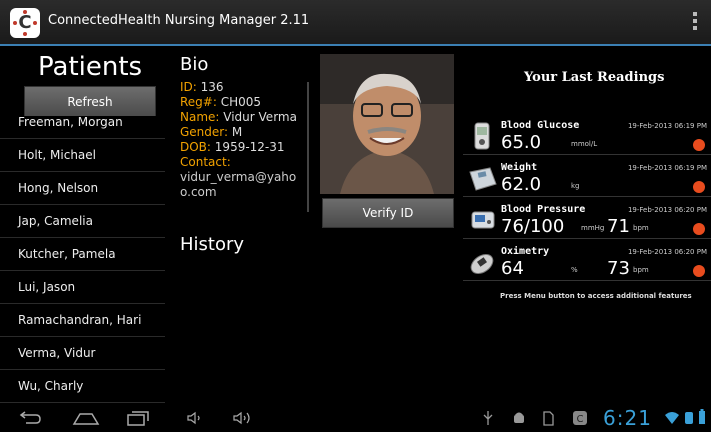  What do you see at coordinates (249, 147) in the screenshot?
I see `dob-value: 1959-12-31` at bounding box center [249, 147].